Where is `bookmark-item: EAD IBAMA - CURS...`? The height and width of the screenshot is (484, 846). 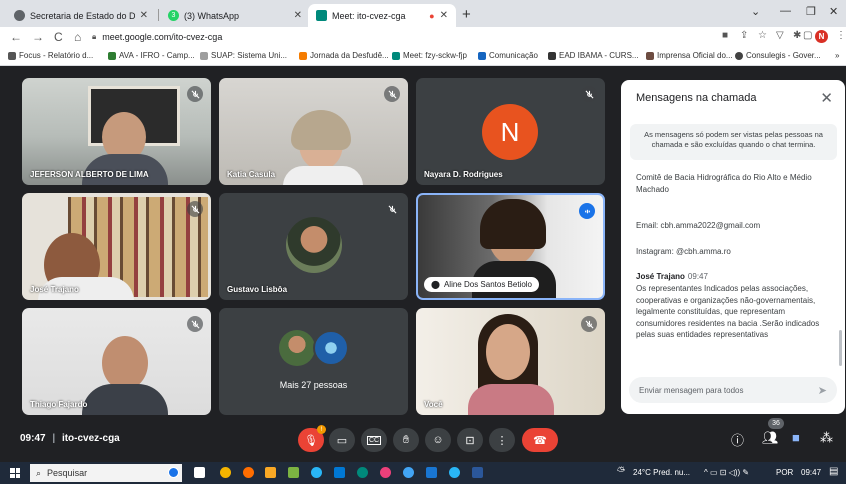 bookmark-item: EAD IBAMA - CURS... is located at coordinates (593, 55).